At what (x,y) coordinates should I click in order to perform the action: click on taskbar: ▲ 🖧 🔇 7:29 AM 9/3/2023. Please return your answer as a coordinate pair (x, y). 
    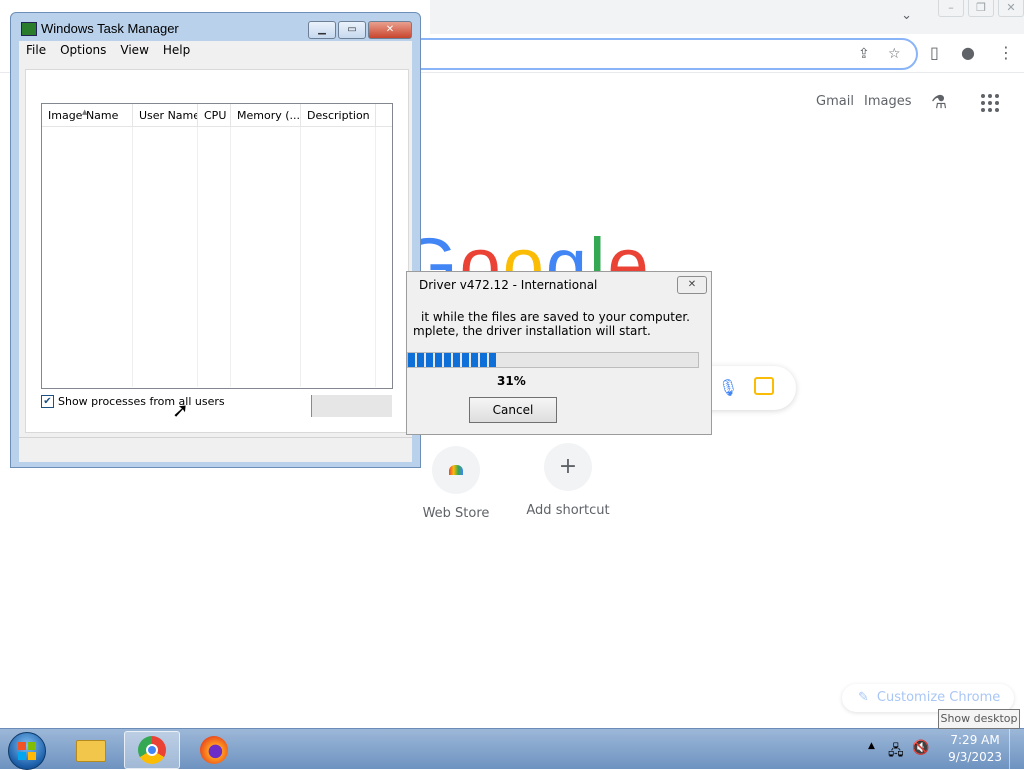
    Looking at the image, I should click on (512, 749).